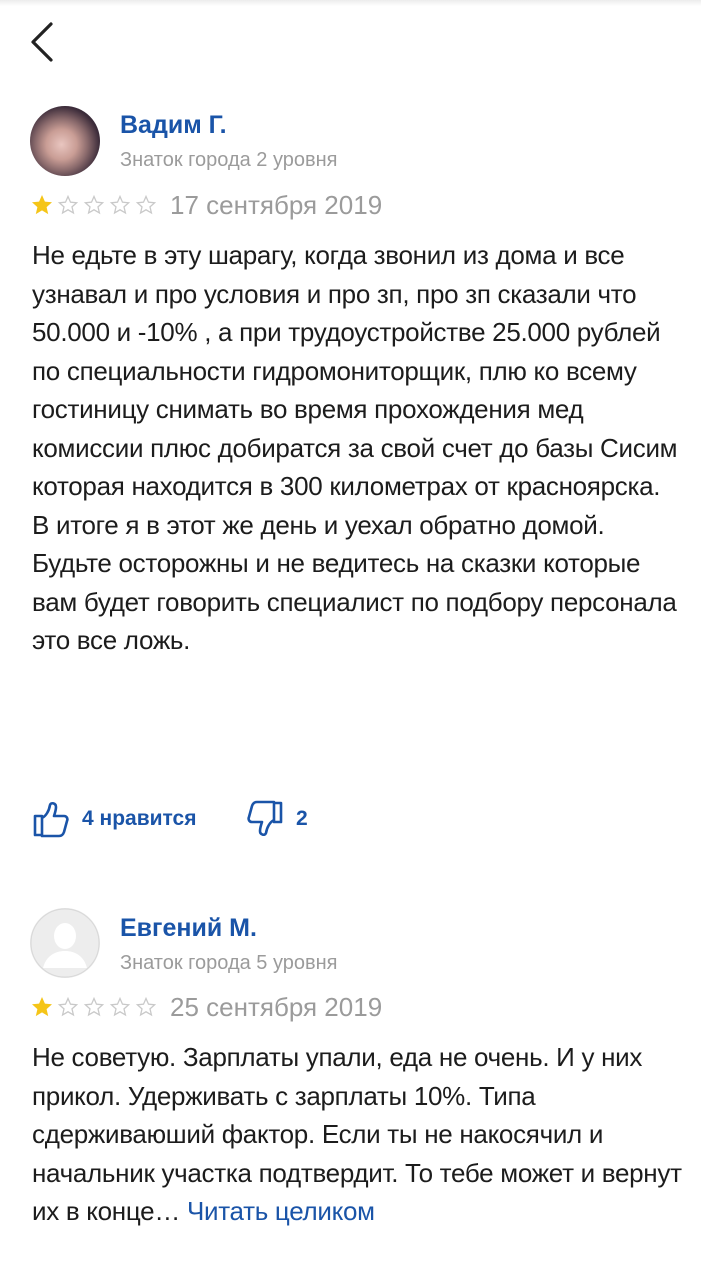 This screenshot has height=1280, width=701. What do you see at coordinates (302, 818) in the screenshot?
I see `dislike-count: 2` at bounding box center [302, 818].